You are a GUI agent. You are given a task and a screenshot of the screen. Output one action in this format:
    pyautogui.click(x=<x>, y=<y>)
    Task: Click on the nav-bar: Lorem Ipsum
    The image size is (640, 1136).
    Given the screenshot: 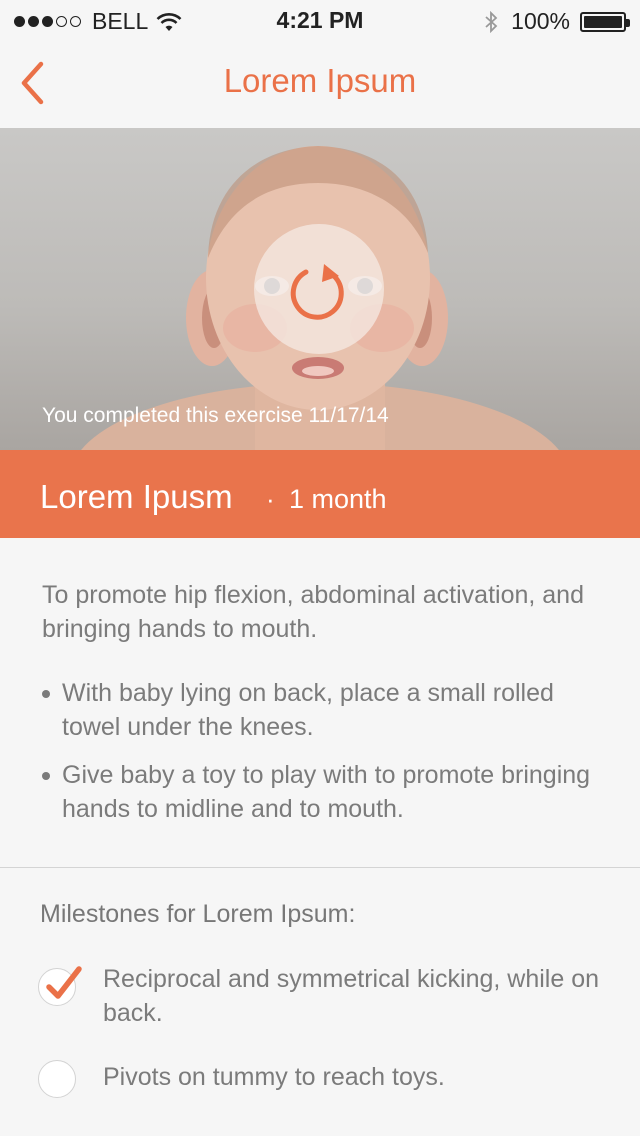 What is the action you would take?
    pyautogui.click(x=320, y=84)
    